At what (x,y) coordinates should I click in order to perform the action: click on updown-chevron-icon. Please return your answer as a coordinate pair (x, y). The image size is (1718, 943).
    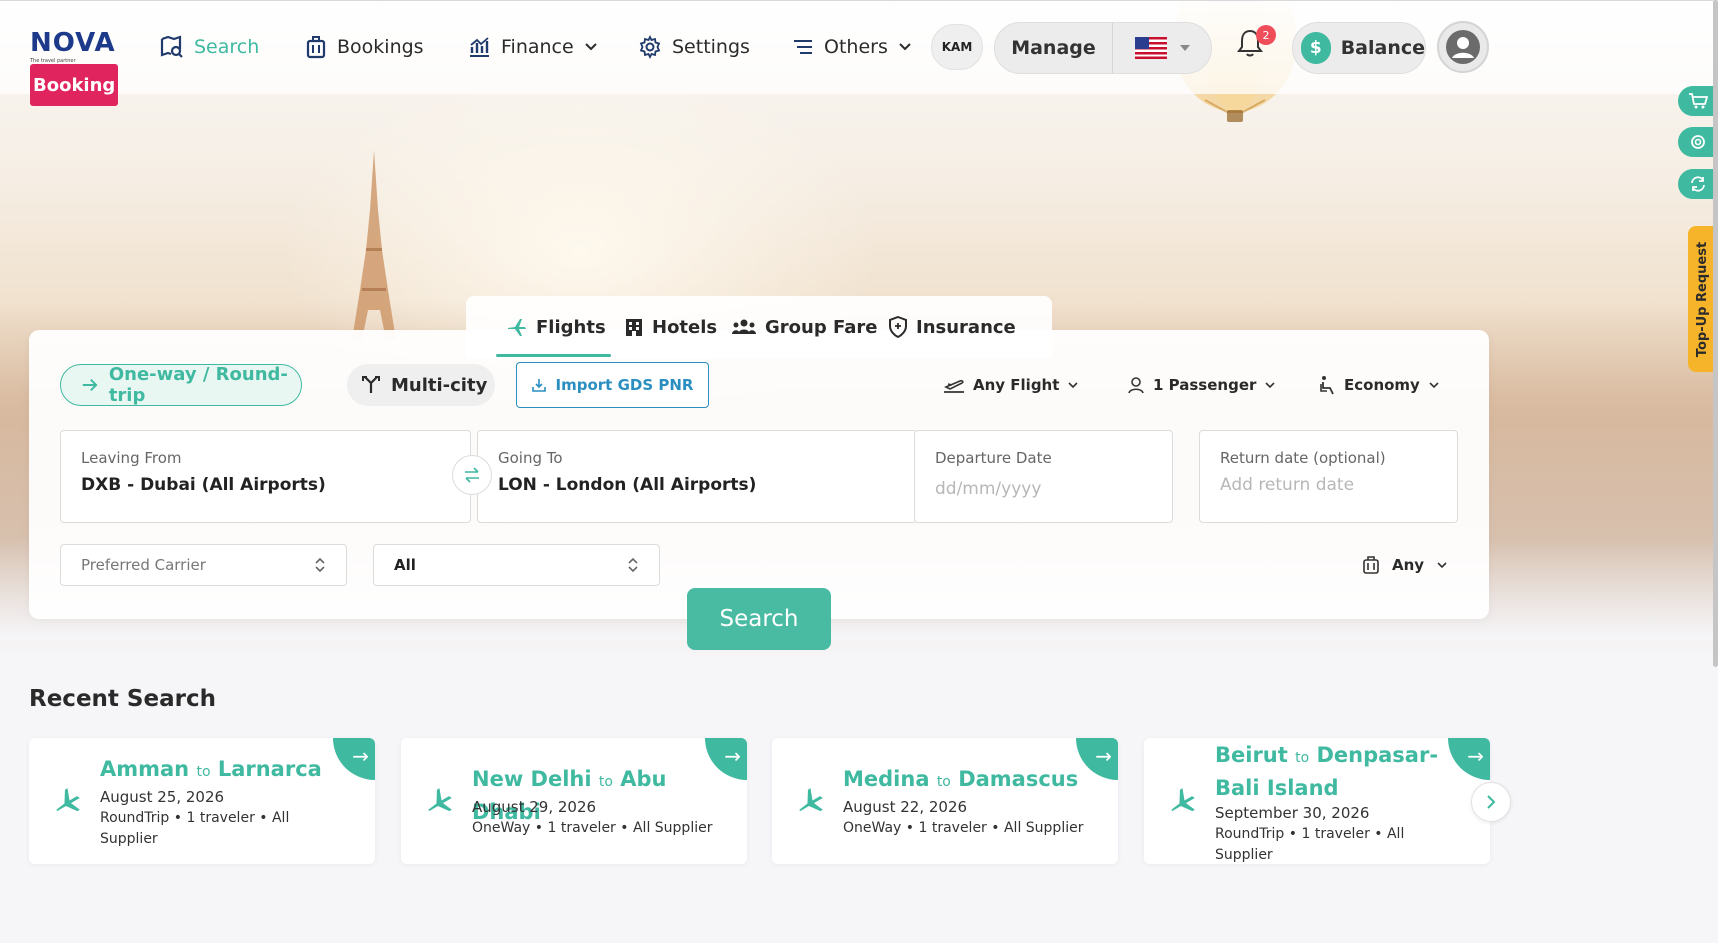
    Looking at the image, I should click on (320, 565).